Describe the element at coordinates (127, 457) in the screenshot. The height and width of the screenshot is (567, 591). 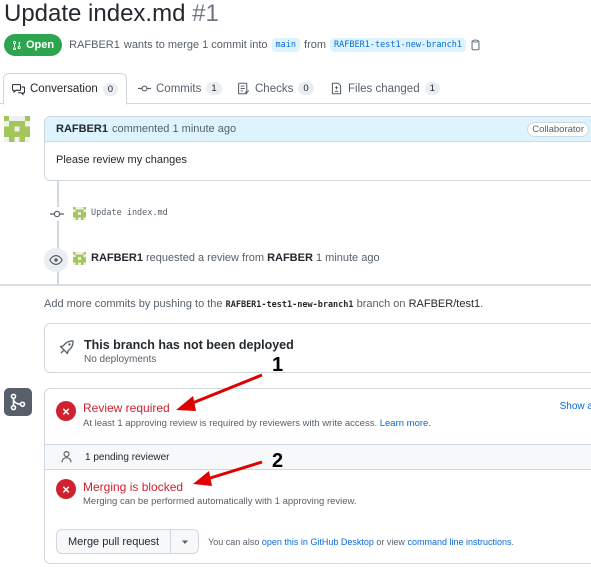
I see `pending-reviewers-text: 1 pending reviewer` at that location.